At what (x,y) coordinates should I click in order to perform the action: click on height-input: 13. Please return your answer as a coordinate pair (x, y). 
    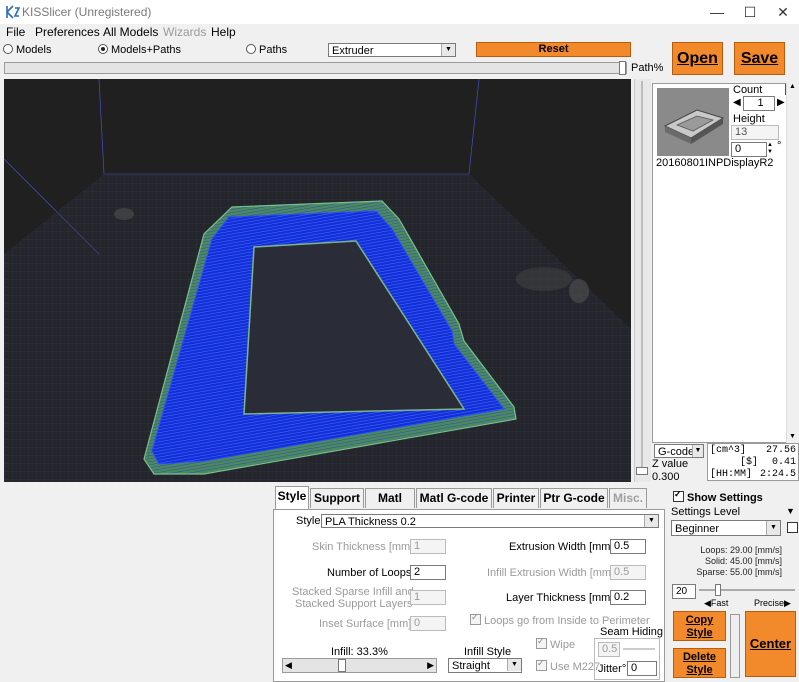
    Looking at the image, I should click on (755, 132).